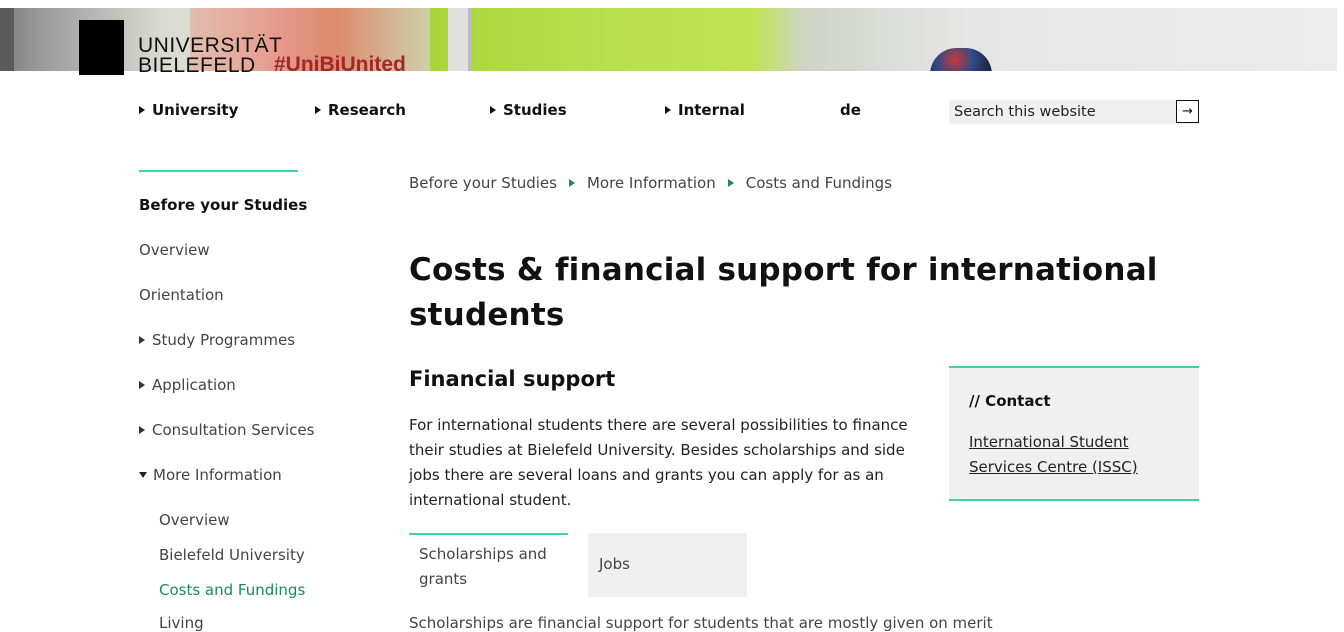 The height and width of the screenshot is (632, 1344). I want to click on sidebar-accent-line, so click(218, 171).